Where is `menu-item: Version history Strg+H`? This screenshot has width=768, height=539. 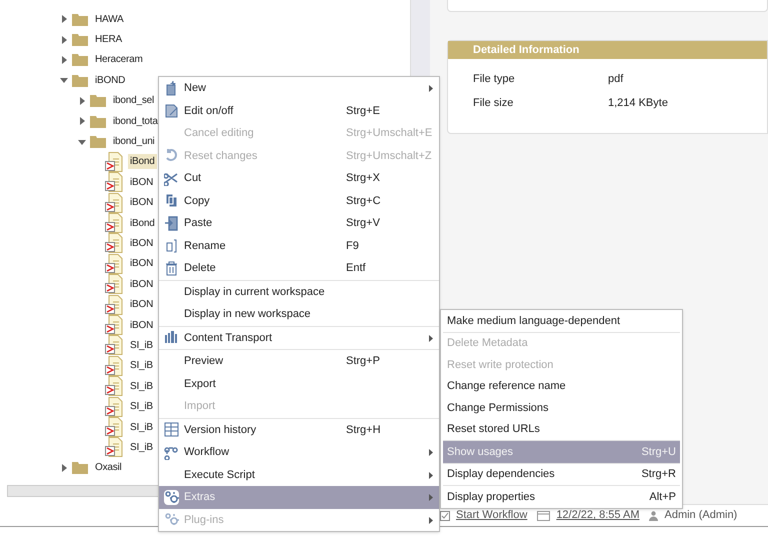 menu-item: Version history Strg+H is located at coordinates (299, 429).